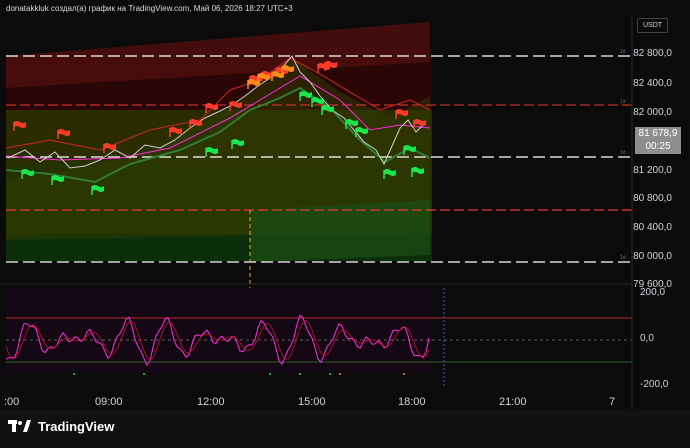 This screenshot has width=690, height=448. Describe the element at coordinates (647, 338) in the screenshot. I see `oscillator-label: 0,0` at that location.